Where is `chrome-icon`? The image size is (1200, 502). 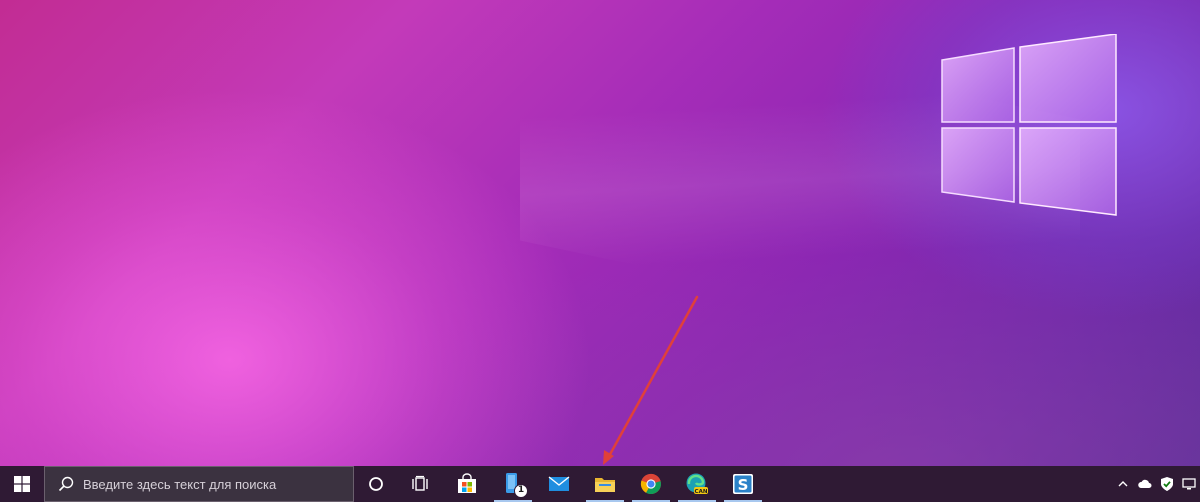 chrome-icon is located at coordinates (650, 484).